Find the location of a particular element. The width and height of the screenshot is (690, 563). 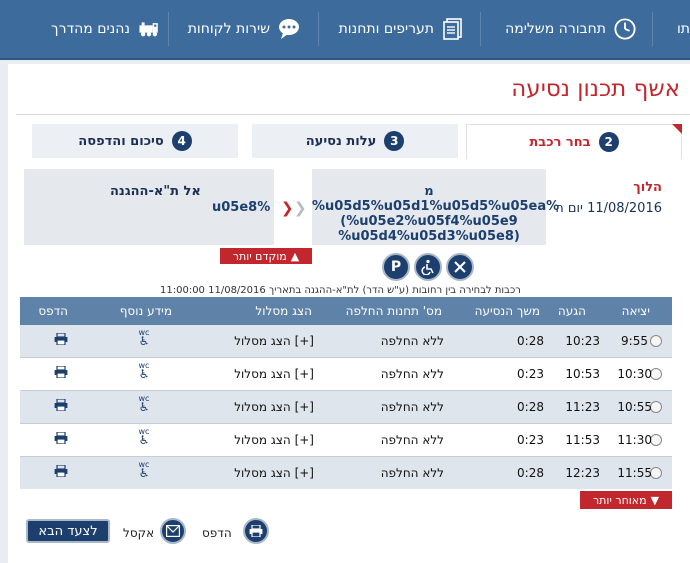

page-title: אשף תכנון נסיעה is located at coordinates (595, 89).